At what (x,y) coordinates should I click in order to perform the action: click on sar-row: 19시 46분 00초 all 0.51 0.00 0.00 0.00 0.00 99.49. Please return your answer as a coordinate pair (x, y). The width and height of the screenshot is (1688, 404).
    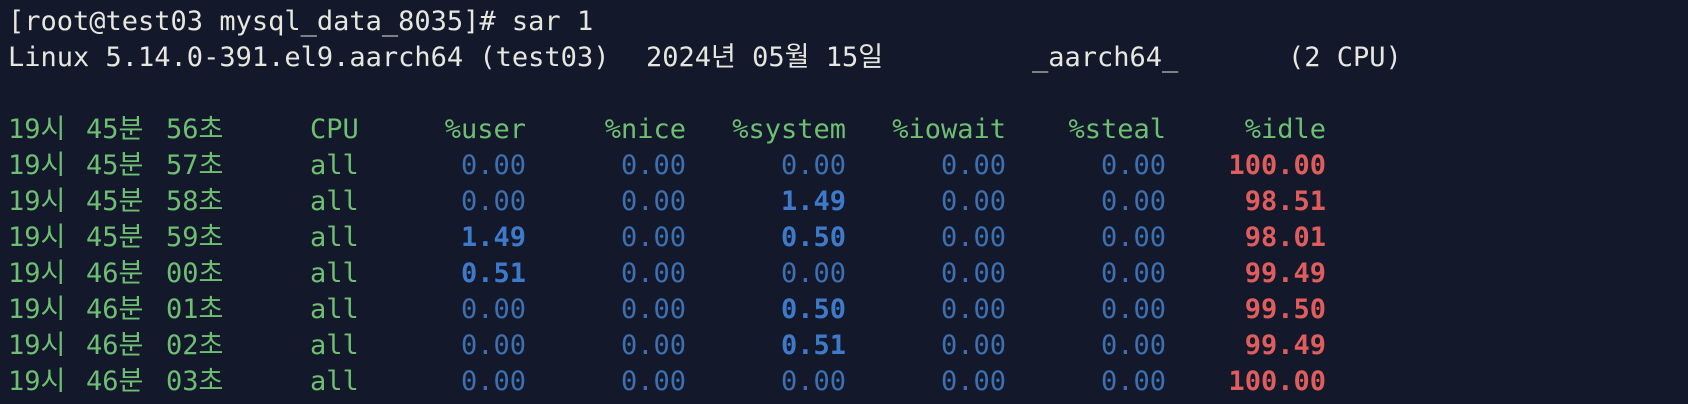
    Looking at the image, I should click on (848, 274).